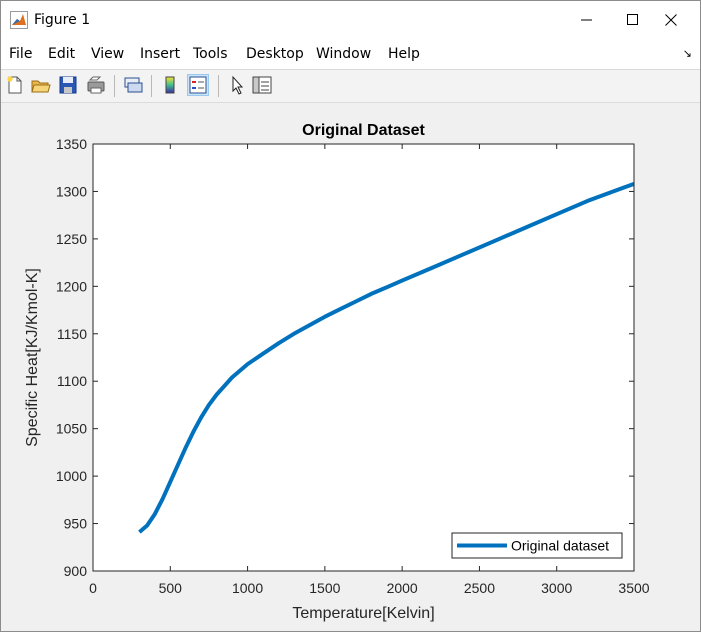 The height and width of the screenshot is (632, 701). What do you see at coordinates (107, 54) in the screenshot?
I see `menu-view: View` at bounding box center [107, 54].